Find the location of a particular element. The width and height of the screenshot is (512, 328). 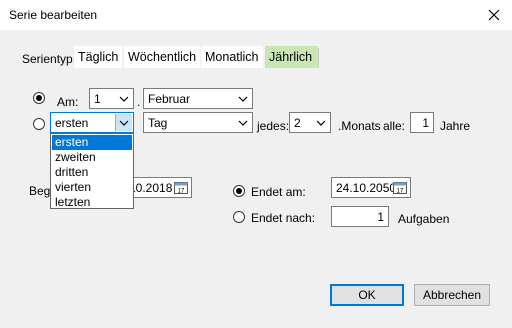

tab-monatlich: Monatlich is located at coordinates (232, 57).